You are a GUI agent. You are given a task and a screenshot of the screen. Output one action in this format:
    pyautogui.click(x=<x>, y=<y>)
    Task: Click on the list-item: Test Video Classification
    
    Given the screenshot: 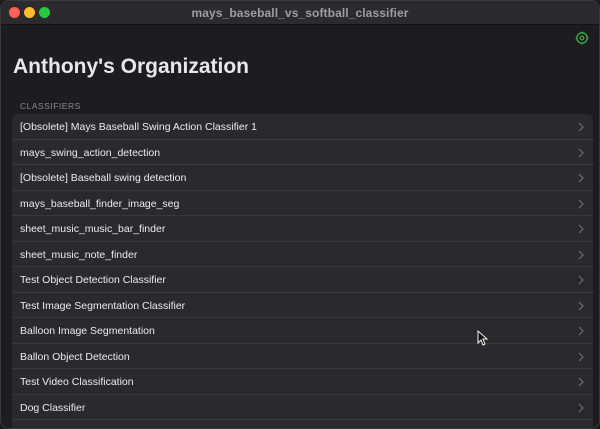 What is the action you would take?
    pyautogui.click(x=302, y=382)
    